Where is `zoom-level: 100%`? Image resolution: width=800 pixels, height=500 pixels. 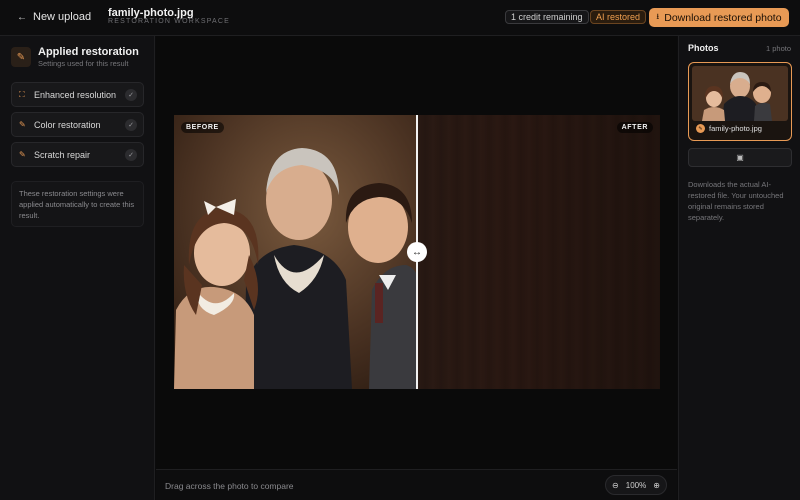
zoom-level: 100% is located at coordinates (636, 485).